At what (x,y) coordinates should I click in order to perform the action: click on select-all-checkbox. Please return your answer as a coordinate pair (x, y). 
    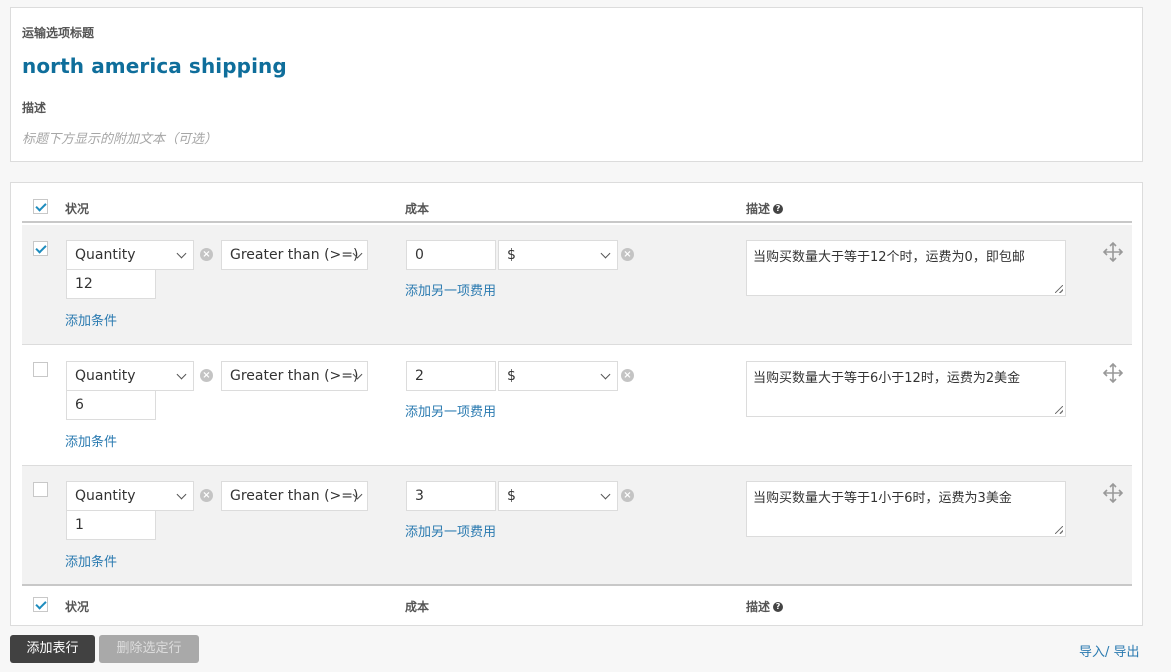
    Looking at the image, I should click on (40, 206).